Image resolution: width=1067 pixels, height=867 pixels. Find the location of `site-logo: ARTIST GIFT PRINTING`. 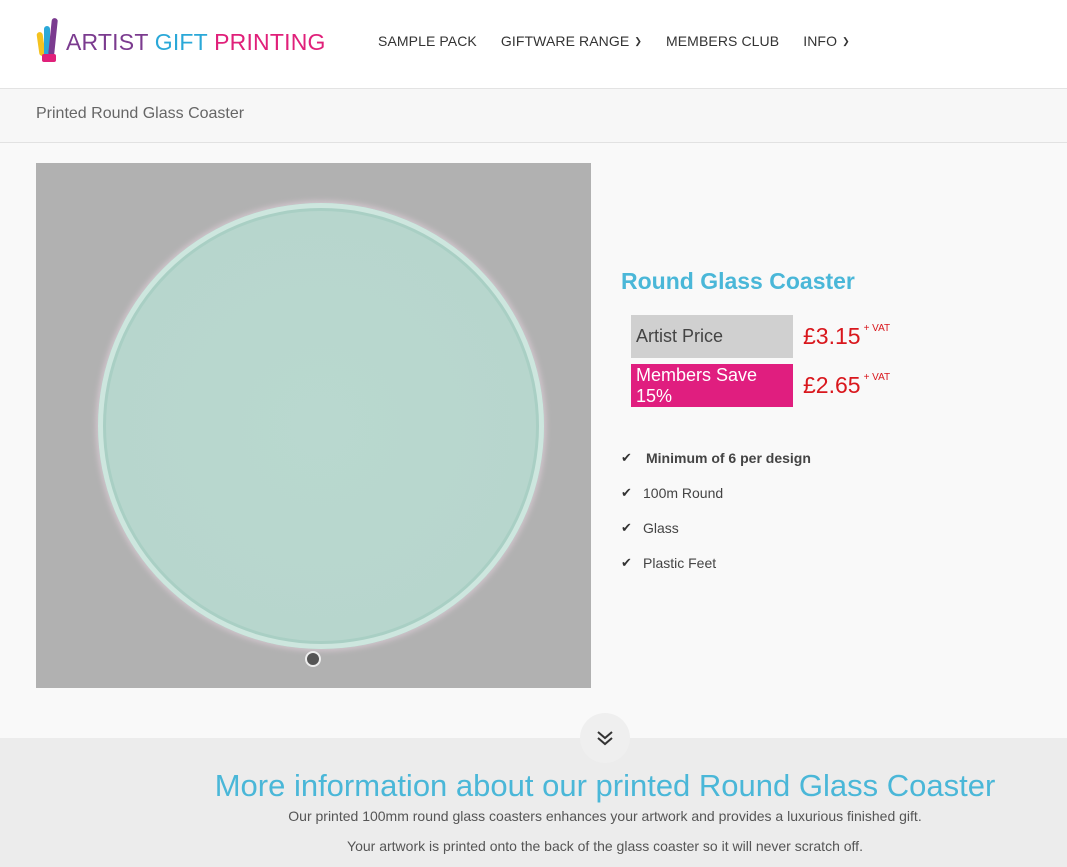

site-logo: ARTIST GIFT PRINTING is located at coordinates (181, 40).